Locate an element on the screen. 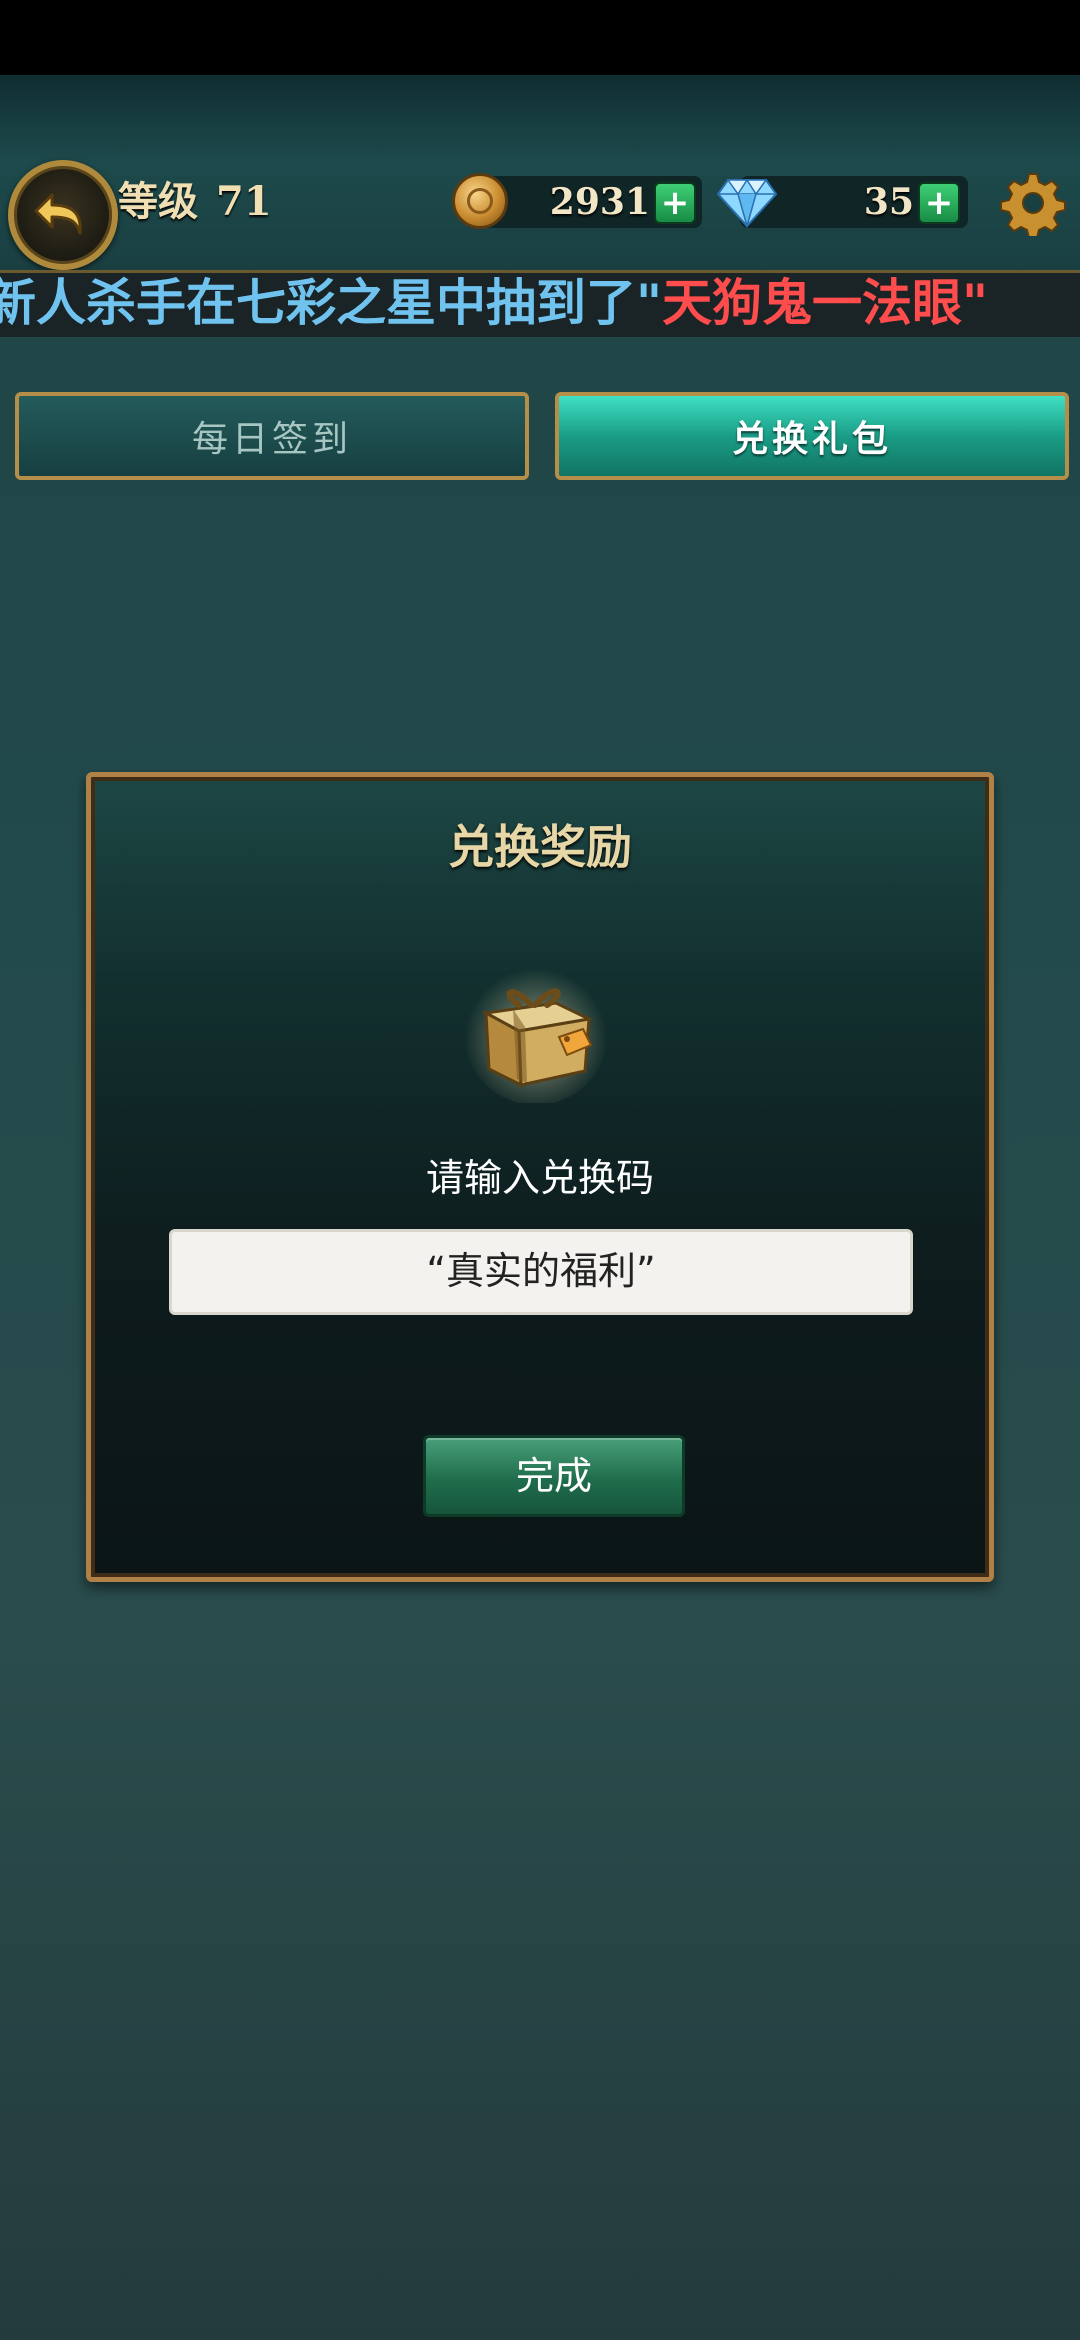  back-button is located at coordinates (63, 215).